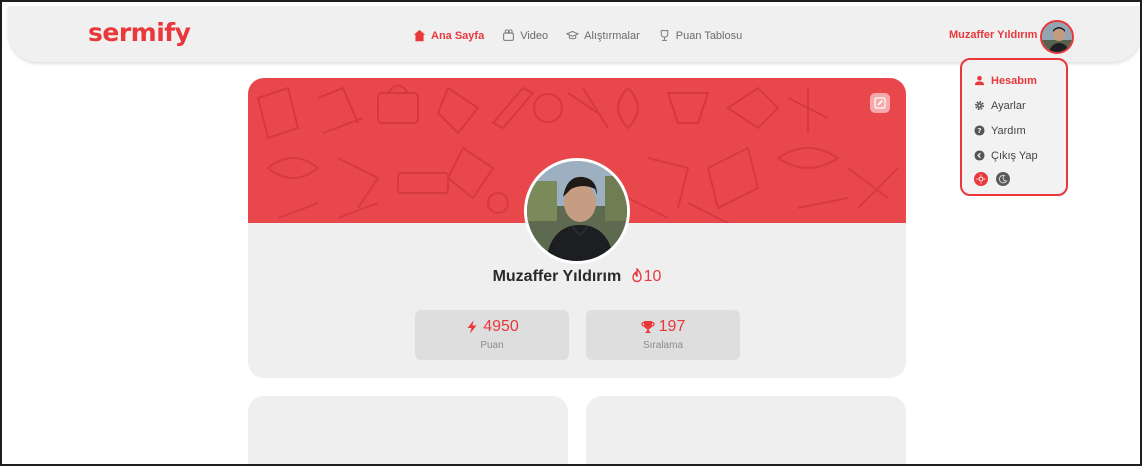 This screenshot has height=466, width=1142. What do you see at coordinates (979, 155) in the screenshot?
I see `logout-icon` at bounding box center [979, 155].